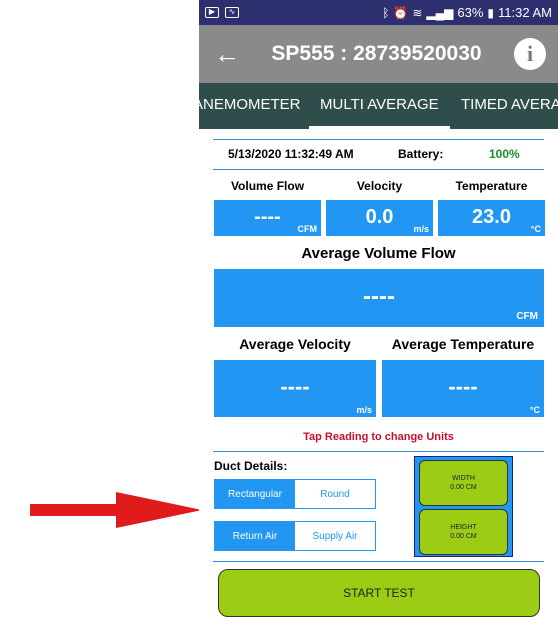 This screenshot has height=640, width=558. What do you see at coordinates (335, 494) in the screenshot?
I see `round-option: Round` at bounding box center [335, 494].